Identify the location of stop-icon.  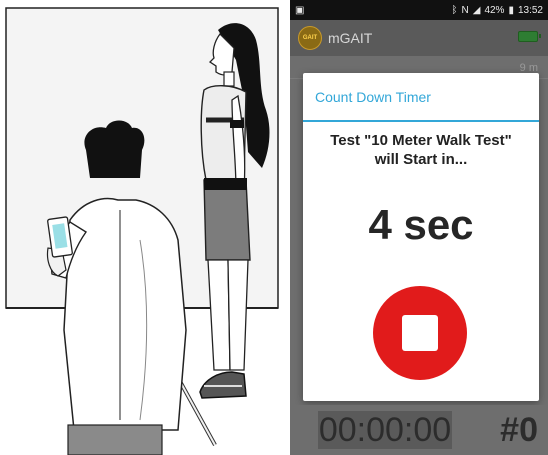
(420, 333).